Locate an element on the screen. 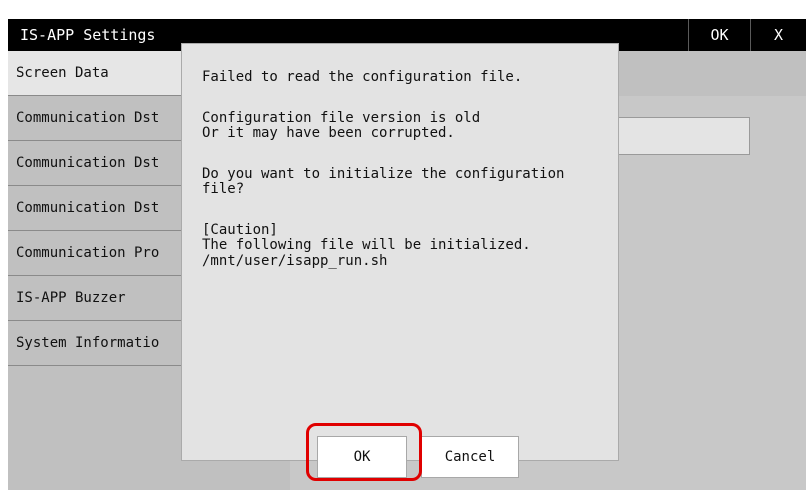  dialog-message-line: file? is located at coordinates (223, 189).